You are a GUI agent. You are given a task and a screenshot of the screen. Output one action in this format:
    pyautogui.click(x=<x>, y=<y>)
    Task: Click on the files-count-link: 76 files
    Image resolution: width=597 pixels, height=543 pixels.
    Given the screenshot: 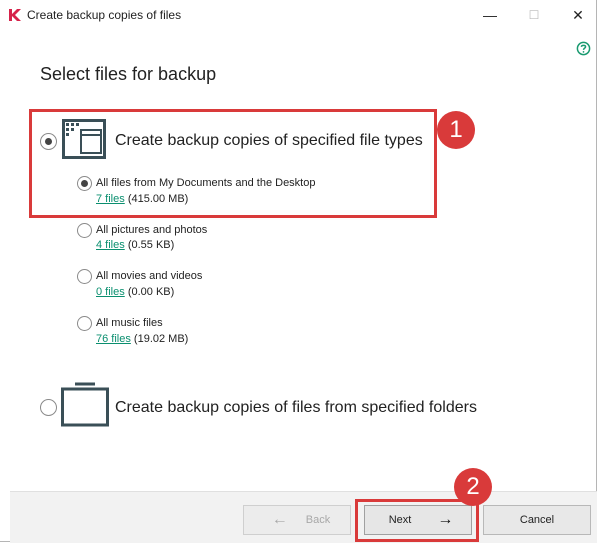 What is the action you would take?
    pyautogui.click(x=113, y=339)
    